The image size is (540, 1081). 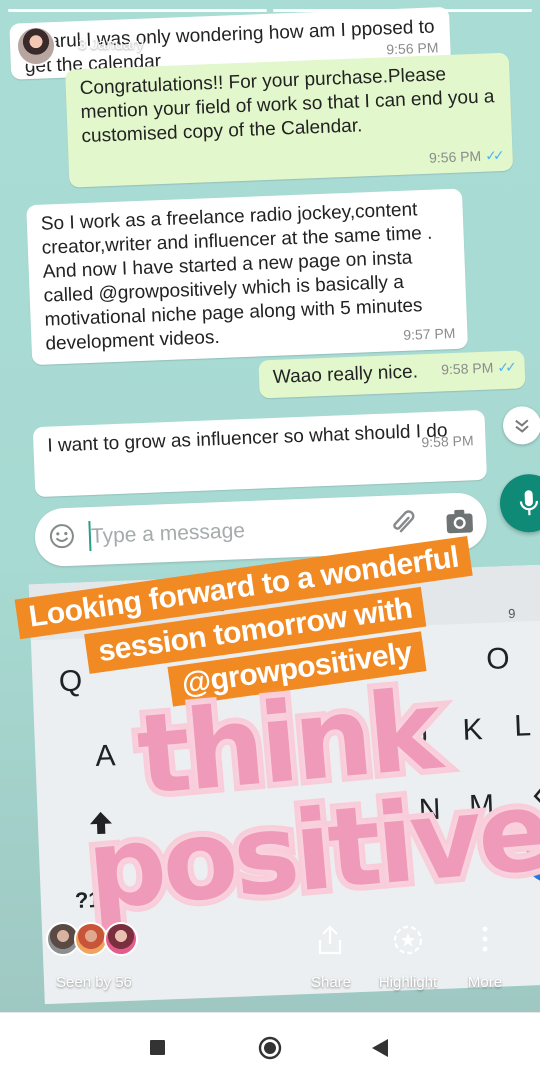 What do you see at coordinates (429, 334) in the screenshot?
I see `message-time: 9:57 PM` at bounding box center [429, 334].